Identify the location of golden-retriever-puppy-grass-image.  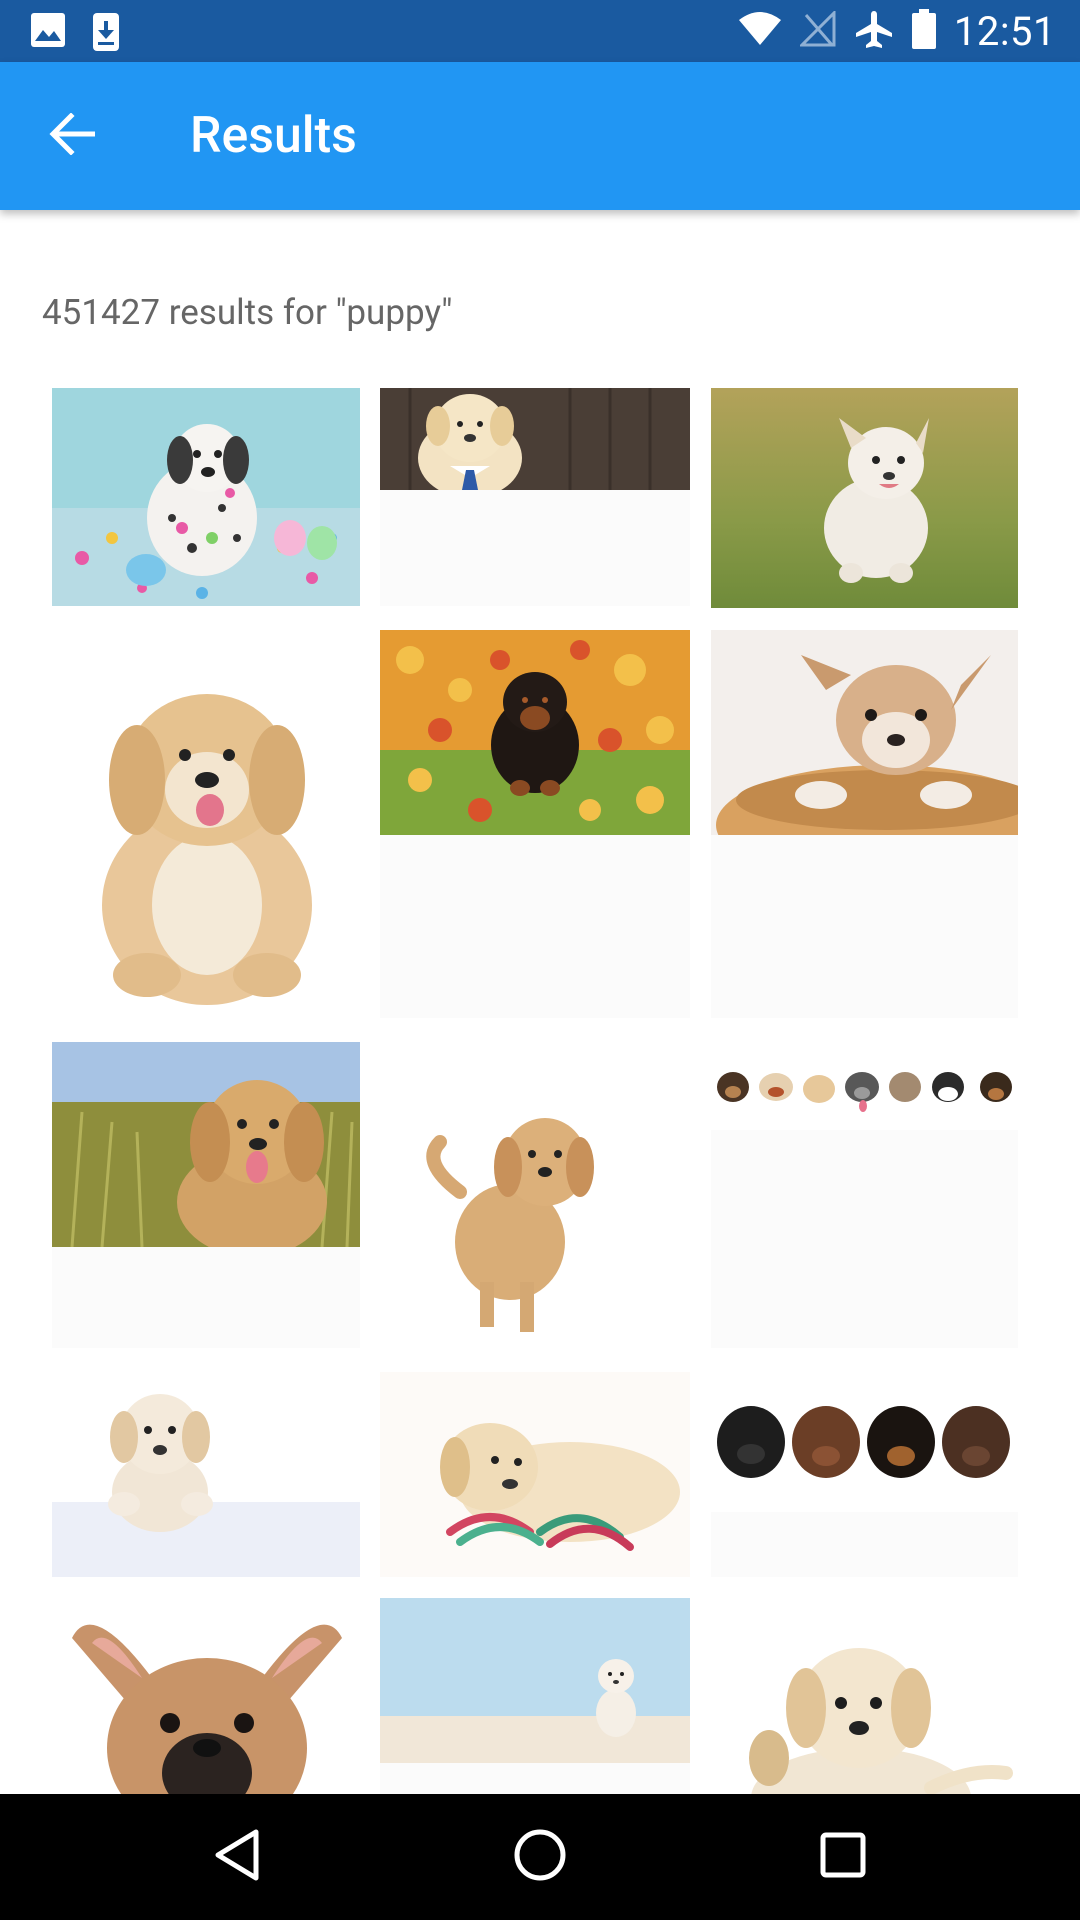
(206, 1144).